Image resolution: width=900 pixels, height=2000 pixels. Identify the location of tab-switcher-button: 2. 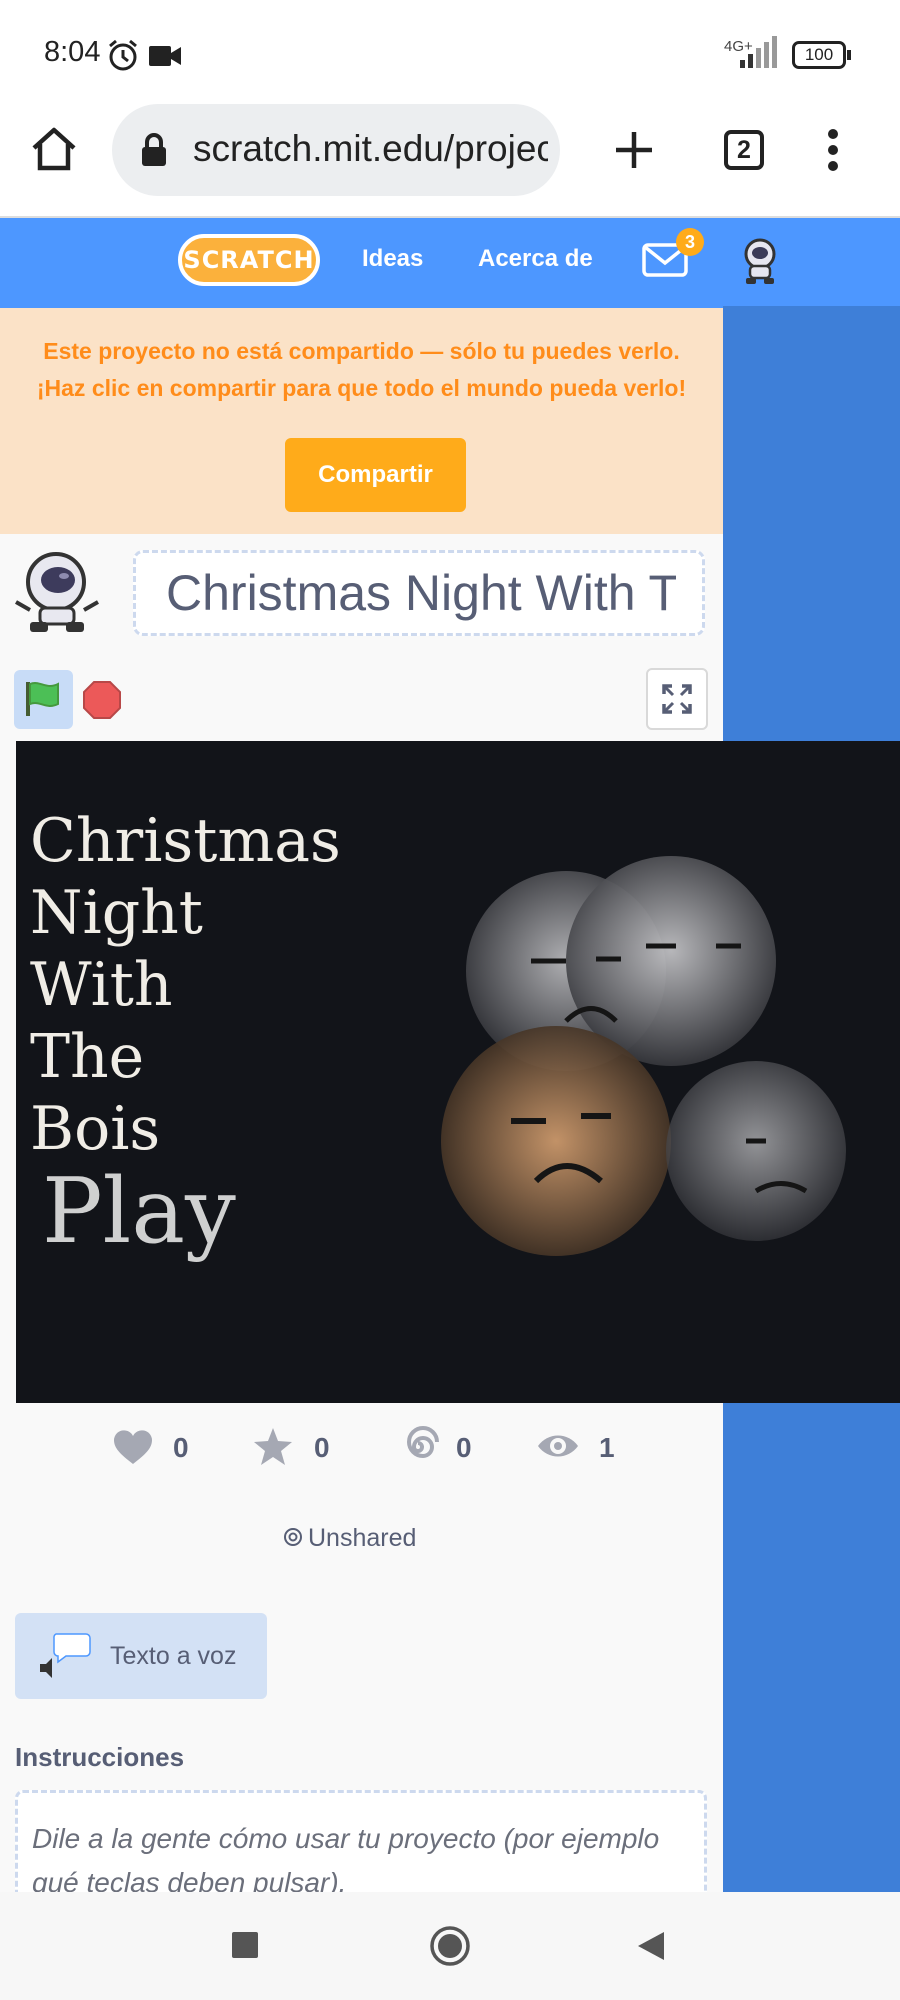
(744, 150).